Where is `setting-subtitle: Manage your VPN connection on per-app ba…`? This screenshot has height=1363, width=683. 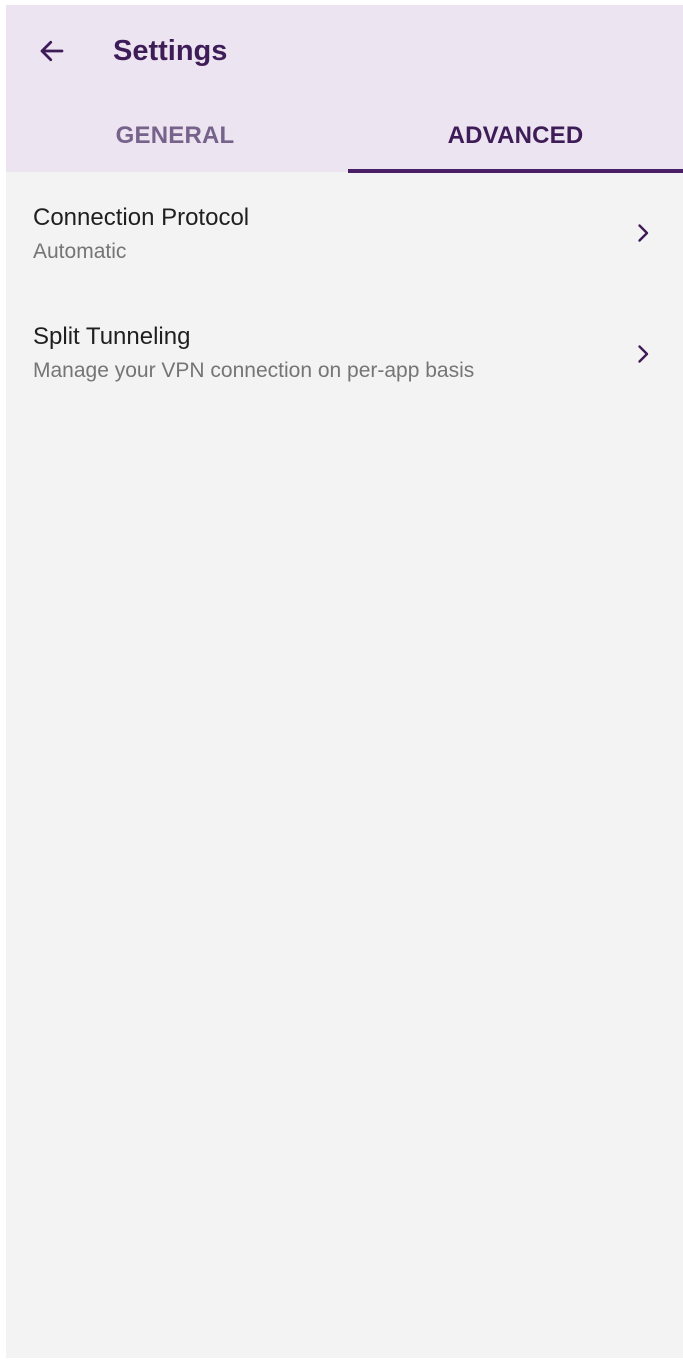 setting-subtitle: Manage your VPN connection on per-app ba… is located at coordinates (254, 370).